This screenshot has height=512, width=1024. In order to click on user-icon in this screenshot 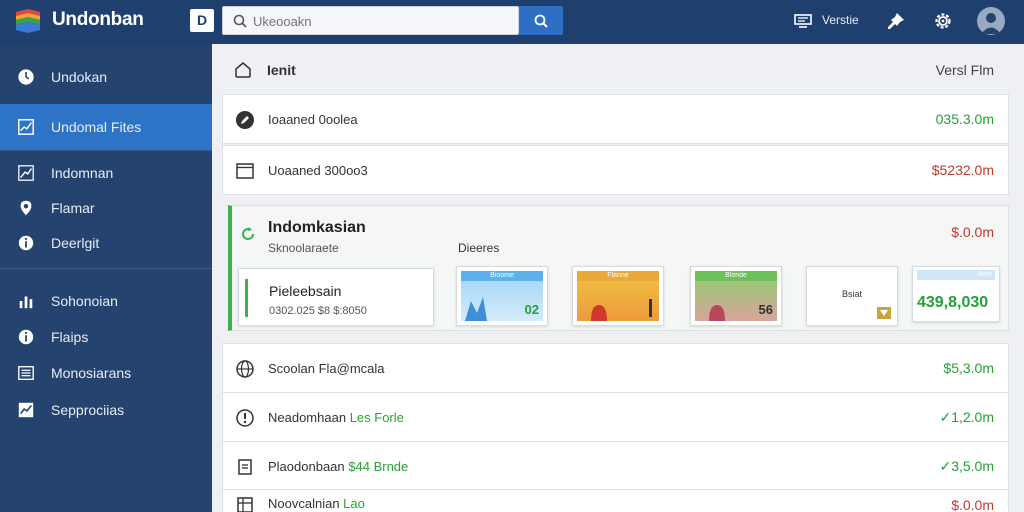, I will do `click(991, 23)`.